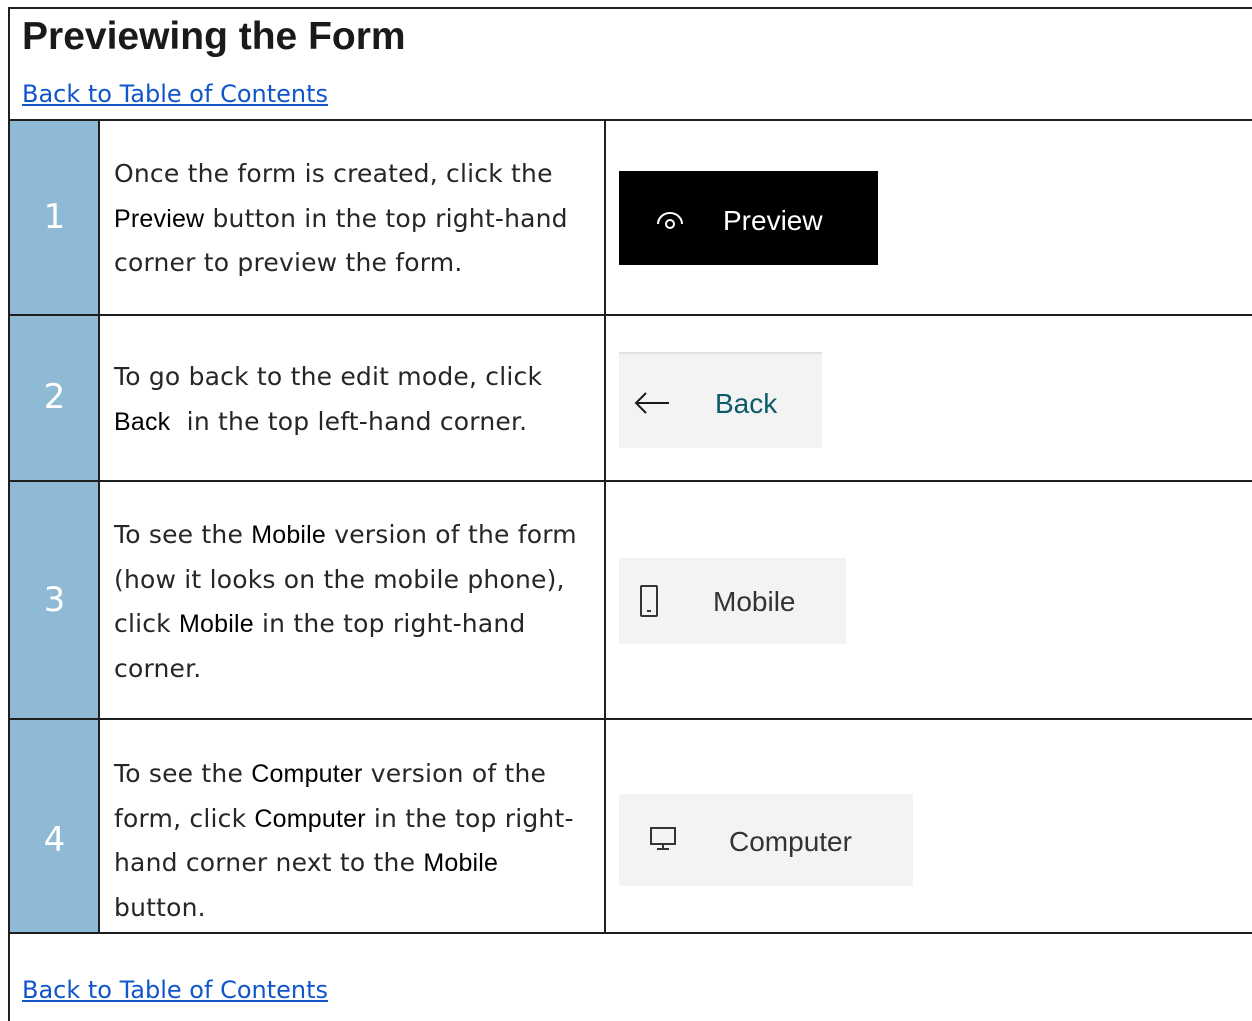 This screenshot has height=1021, width=1252. What do you see at coordinates (790, 841) in the screenshot?
I see `computer-label: Computer` at bounding box center [790, 841].